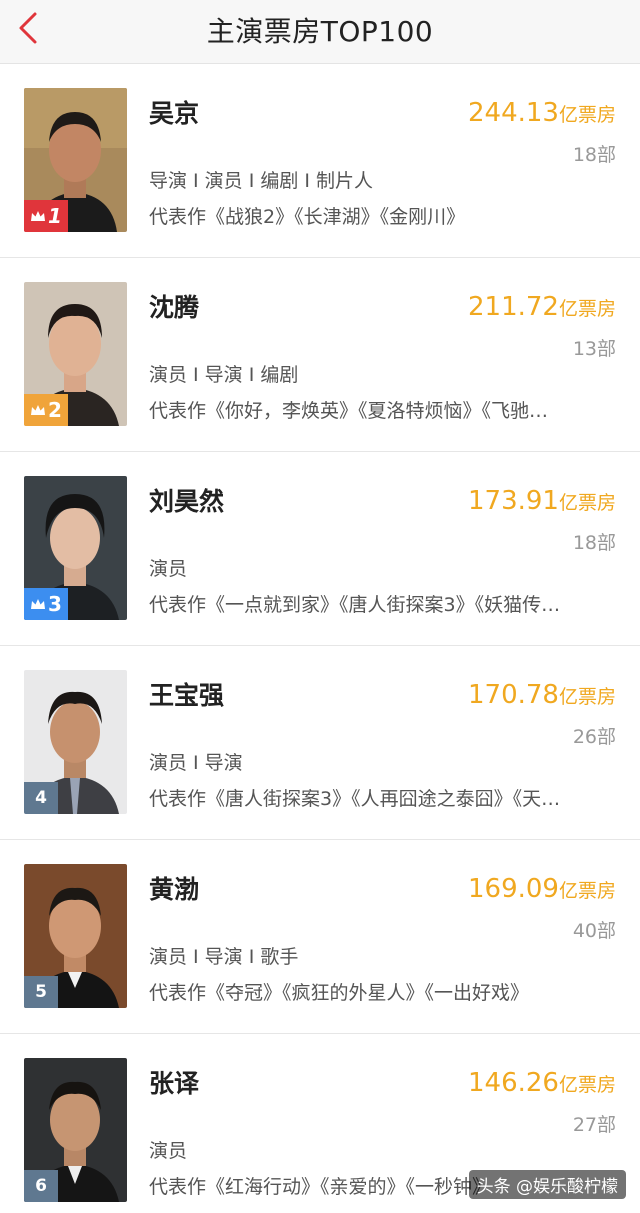 This screenshot has height=1213, width=640. I want to click on top-bar: 主演票房TOP100, so click(320, 32).